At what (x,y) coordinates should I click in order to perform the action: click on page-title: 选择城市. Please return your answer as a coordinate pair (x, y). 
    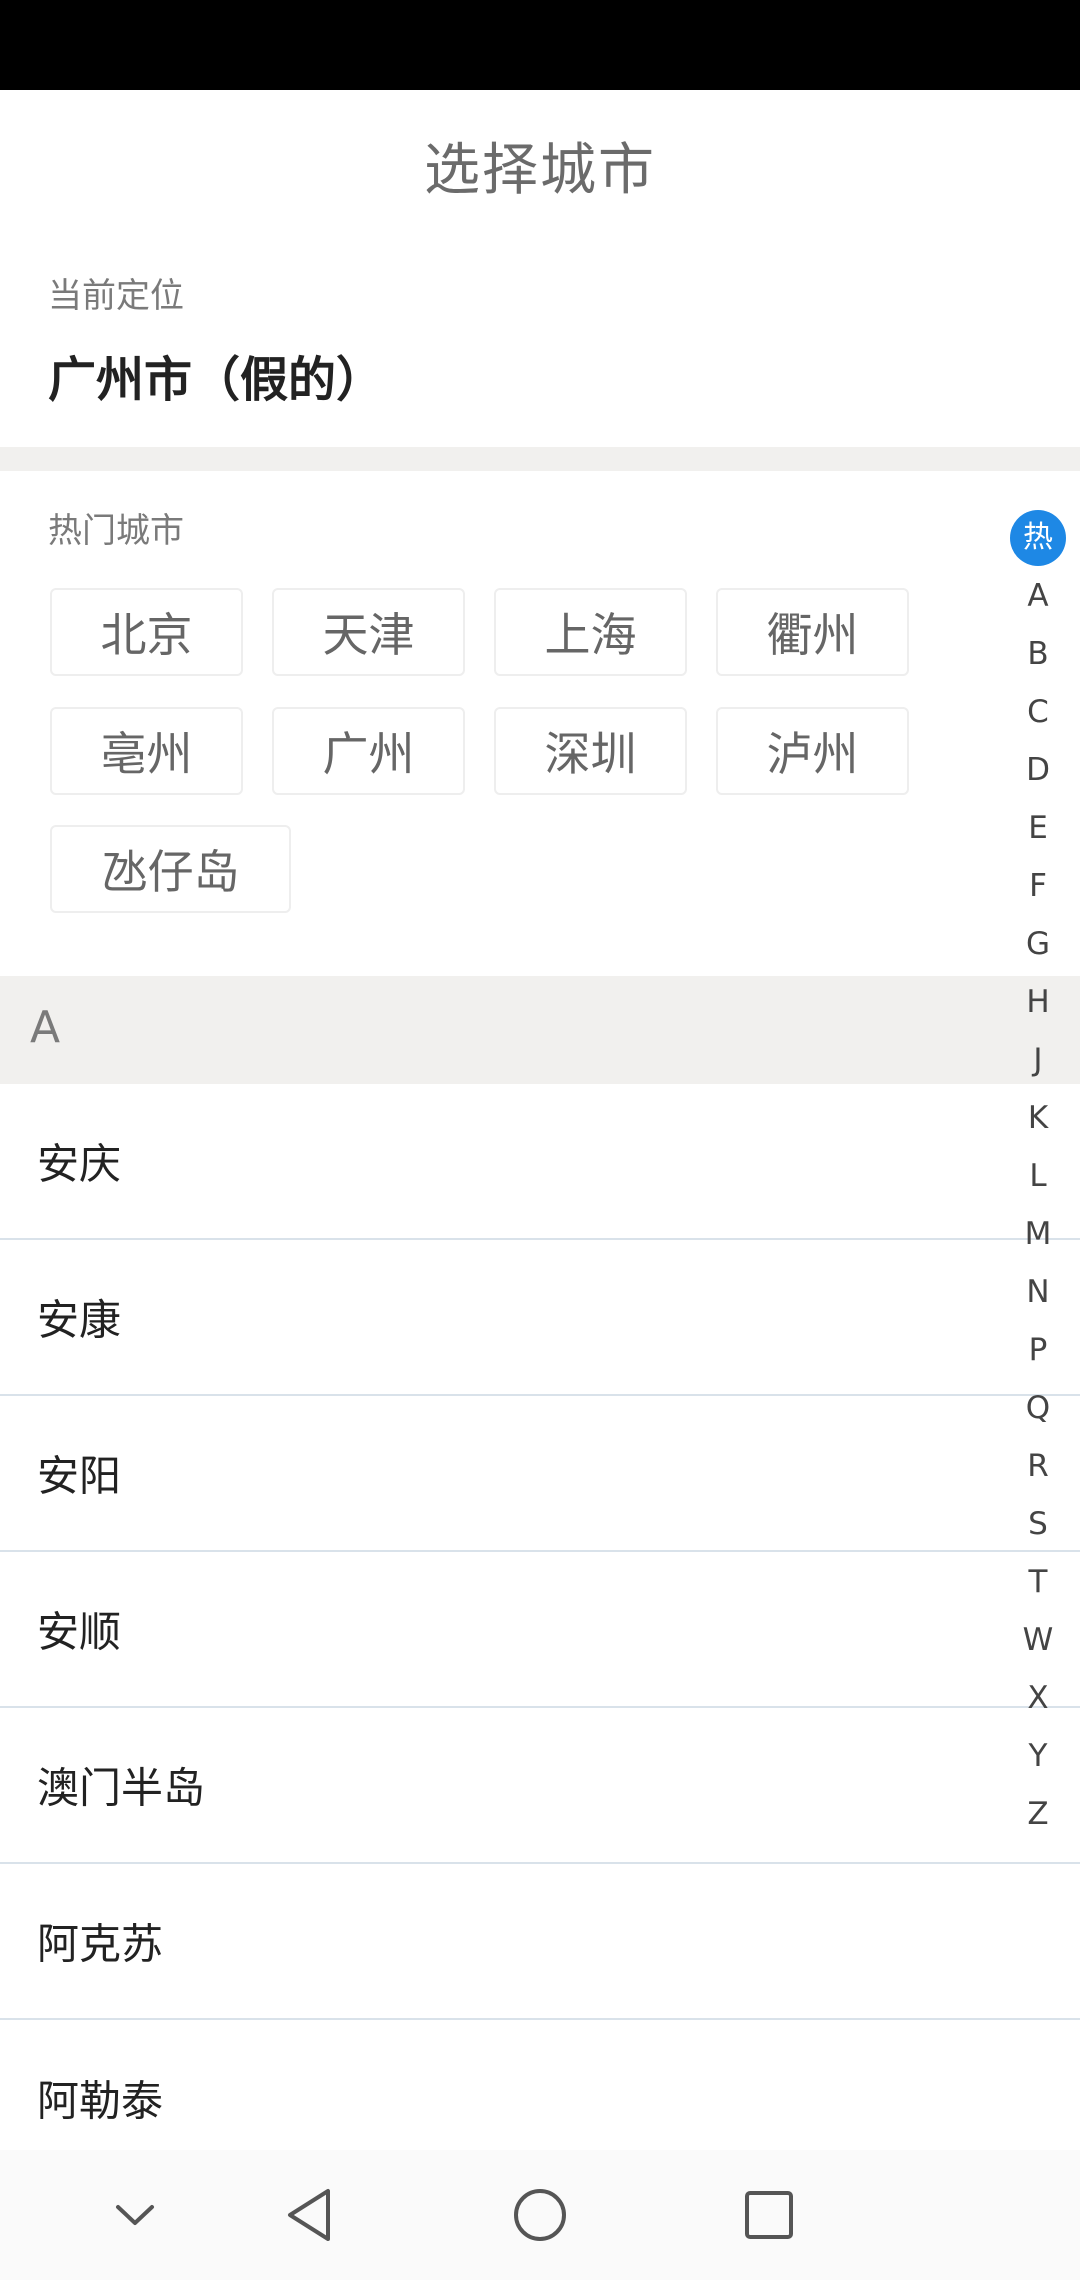
    Looking at the image, I should click on (540, 170).